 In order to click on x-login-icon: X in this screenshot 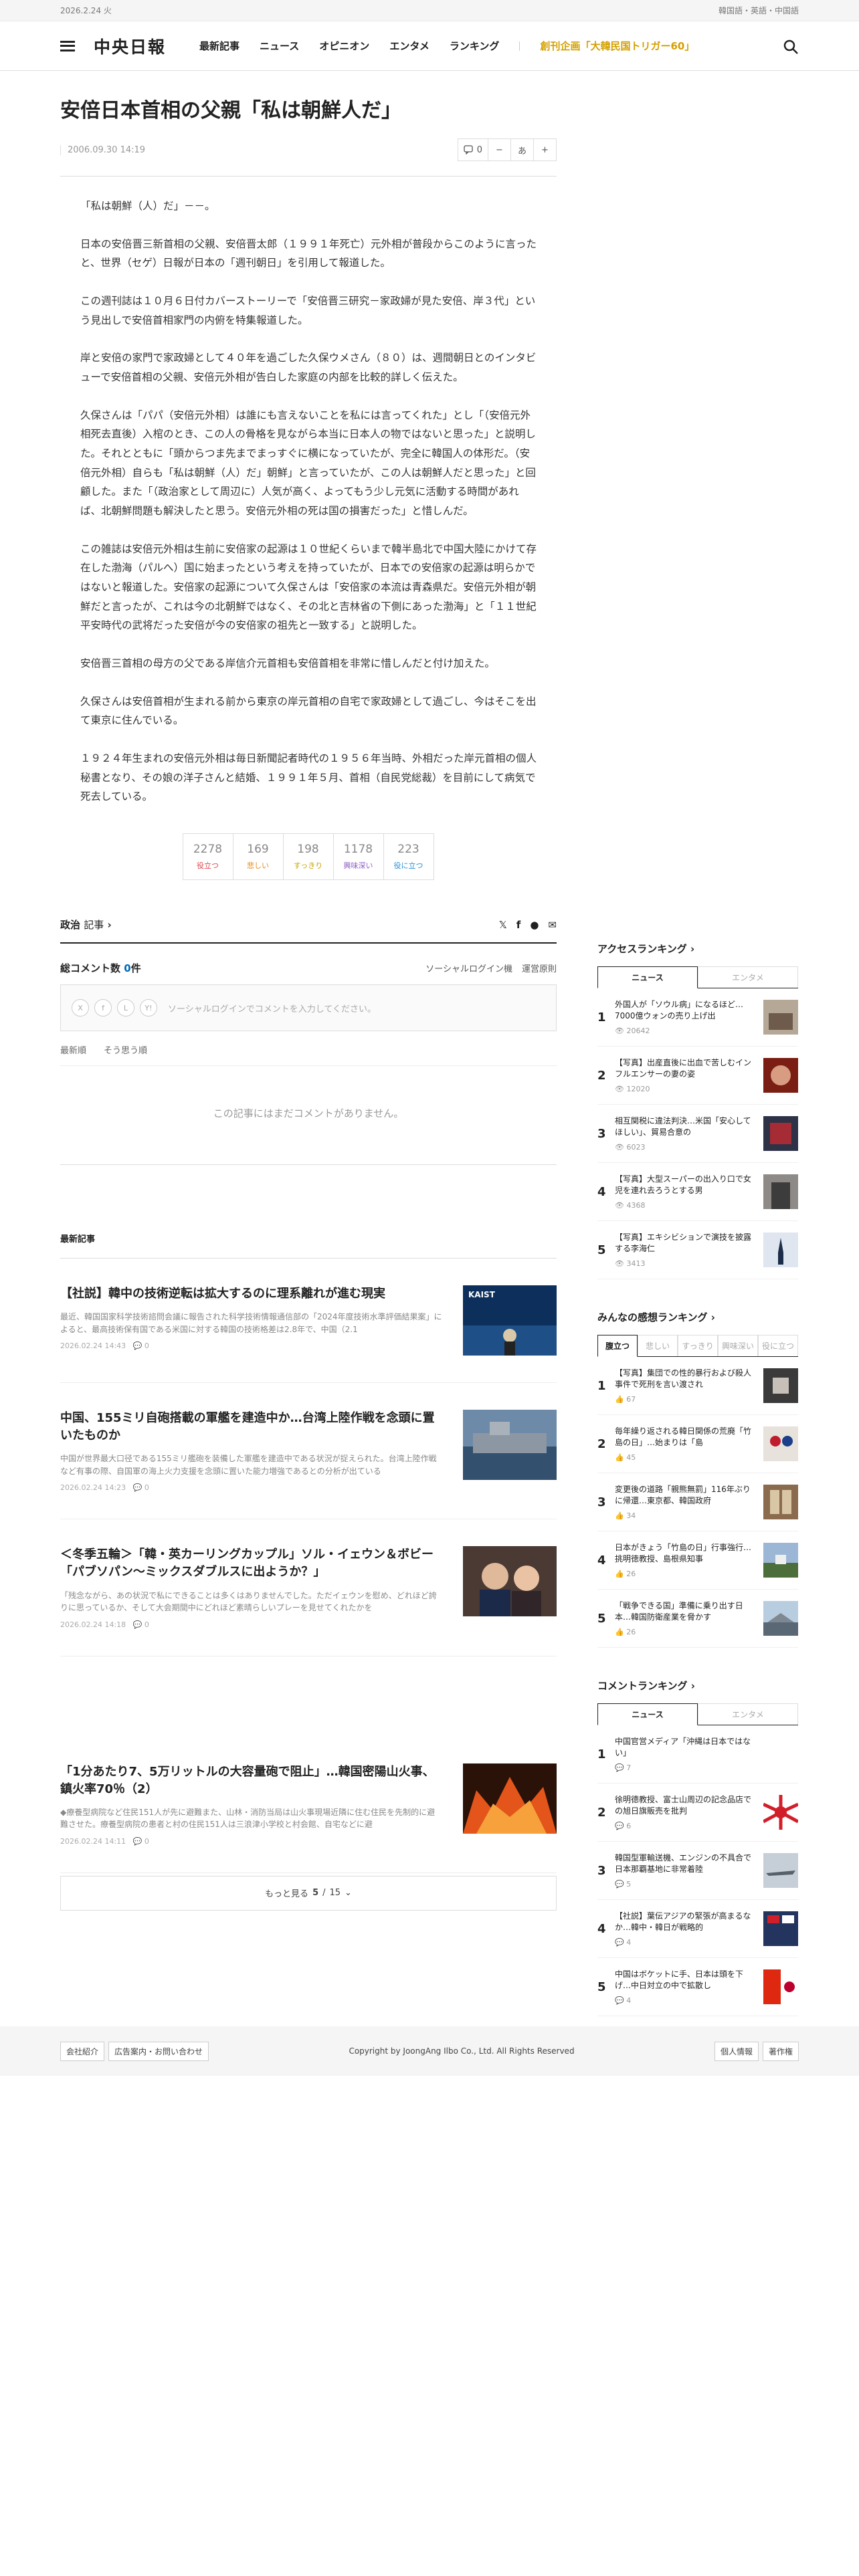, I will do `click(80, 1008)`.